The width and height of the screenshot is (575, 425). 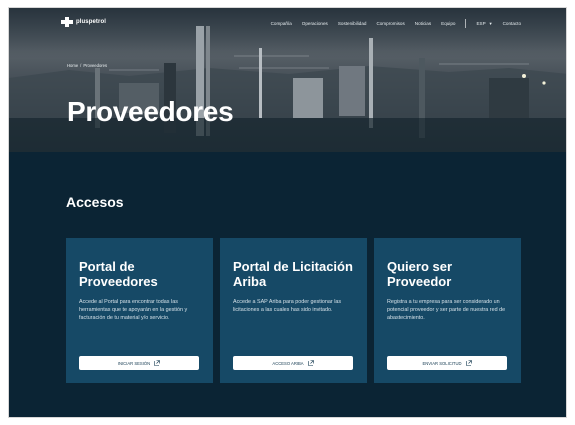 What do you see at coordinates (490, 23) in the screenshot?
I see `chevron-down-icon: ▼` at bounding box center [490, 23].